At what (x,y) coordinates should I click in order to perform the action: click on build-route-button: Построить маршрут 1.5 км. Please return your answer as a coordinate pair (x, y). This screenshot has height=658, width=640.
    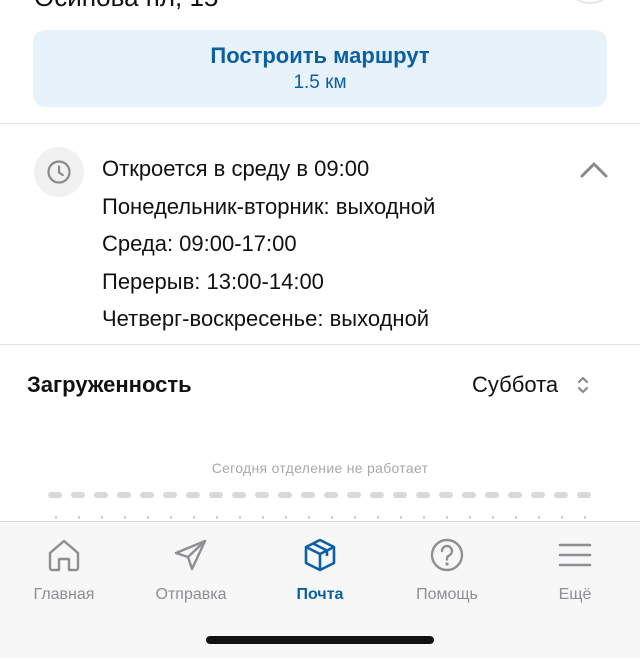
    Looking at the image, I should click on (320, 68).